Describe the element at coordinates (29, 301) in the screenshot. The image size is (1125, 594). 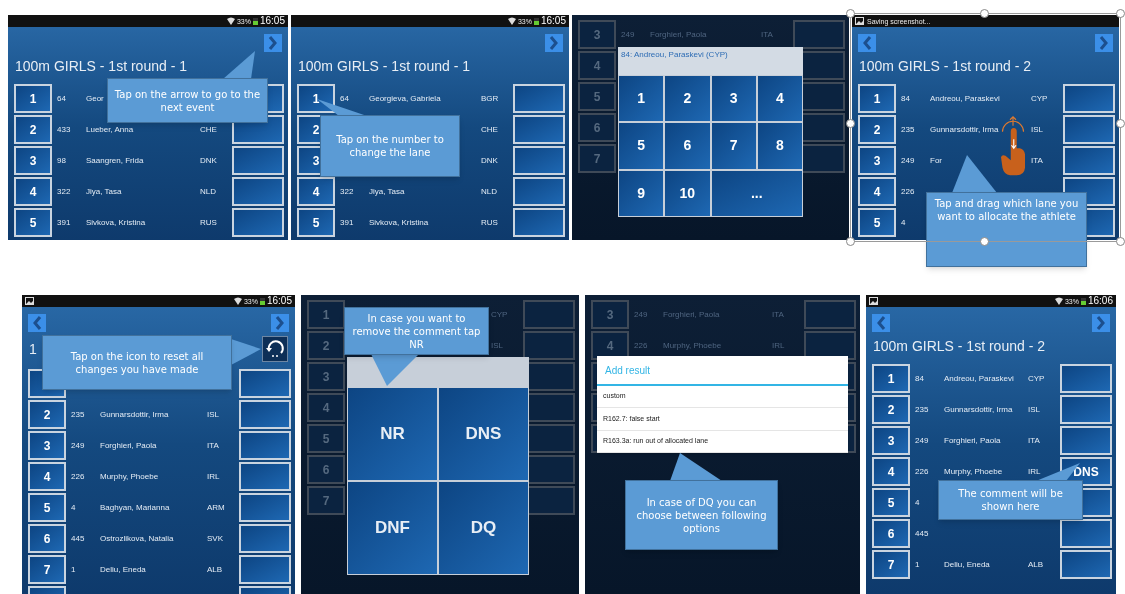
I see `picture-icon` at that location.